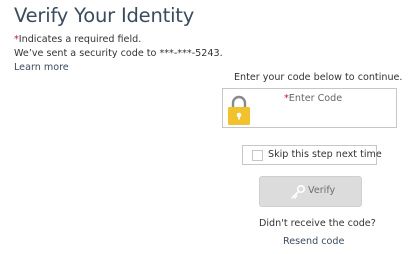 This screenshot has width=418, height=254. I want to click on verify-button: Verify, so click(310, 191).